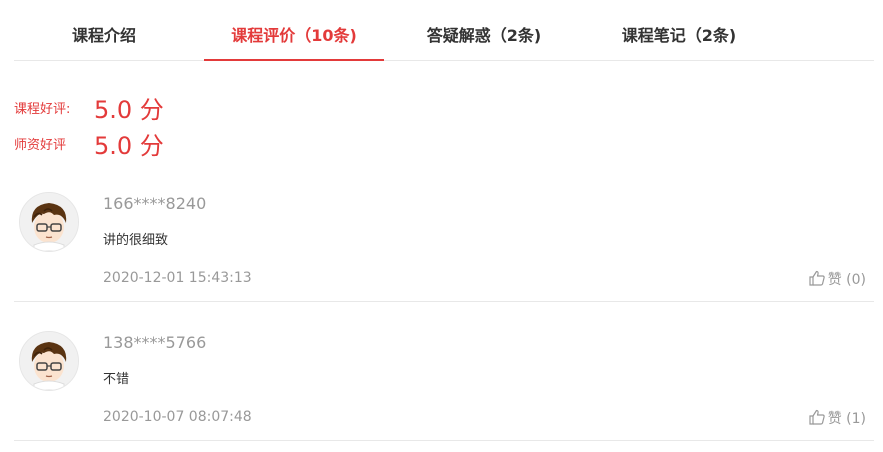  Describe the element at coordinates (129, 110) in the screenshot. I see `course-rating-value: 5.0 分` at that location.